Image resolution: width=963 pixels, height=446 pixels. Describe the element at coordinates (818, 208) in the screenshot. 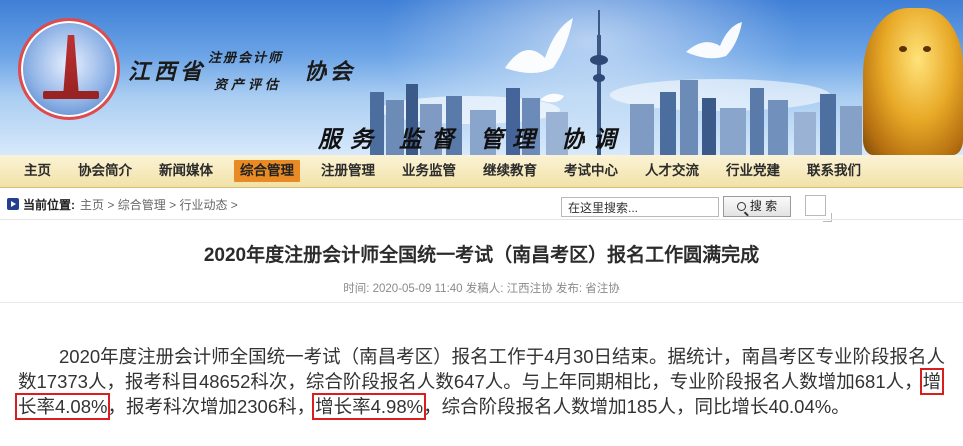

I see `extra-box-icon` at that location.